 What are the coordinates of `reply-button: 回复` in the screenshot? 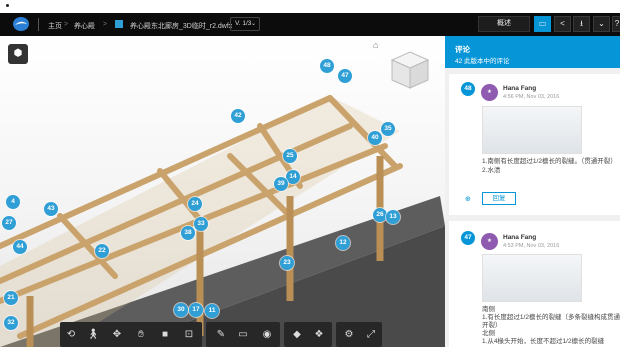 It's located at (499, 198).